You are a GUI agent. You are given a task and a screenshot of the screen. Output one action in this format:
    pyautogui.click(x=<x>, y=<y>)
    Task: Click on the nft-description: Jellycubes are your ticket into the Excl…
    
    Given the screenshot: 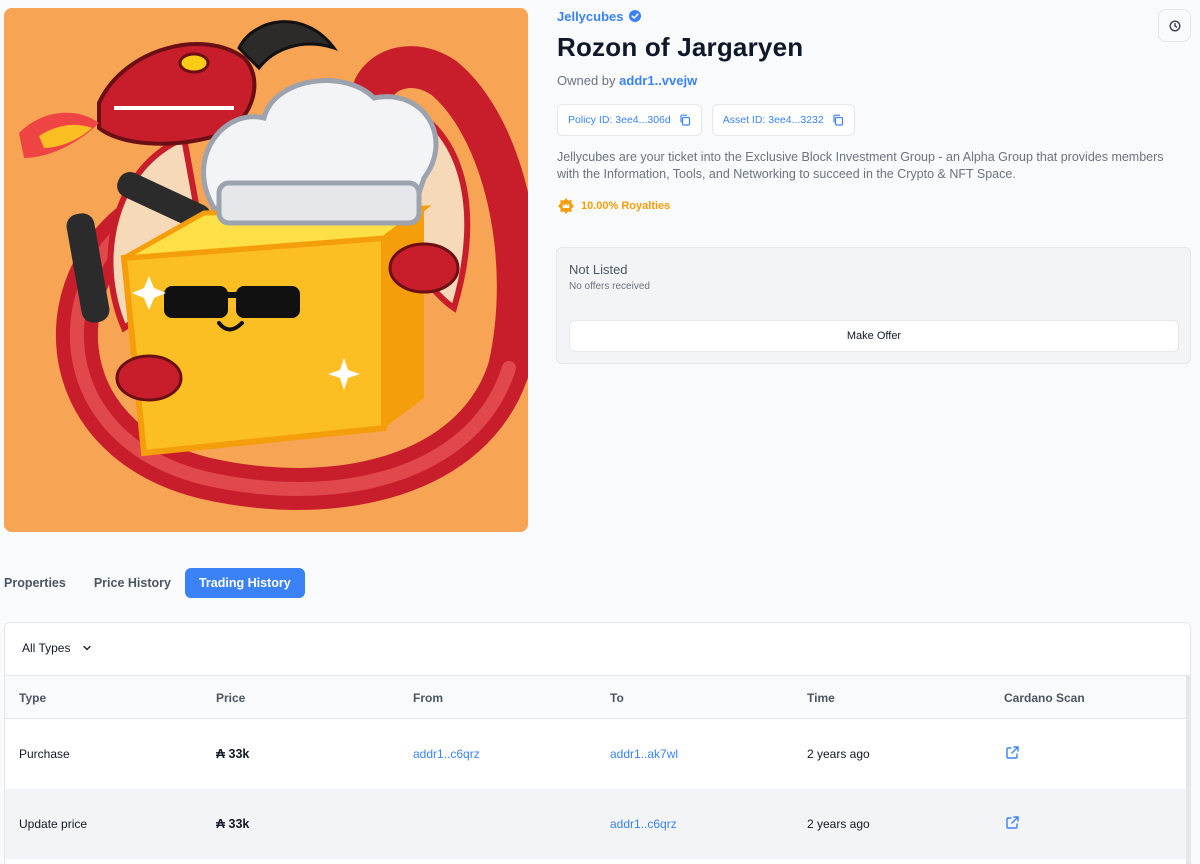 What is the action you would take?
    pyautogui.click(x=860, y=165)
    